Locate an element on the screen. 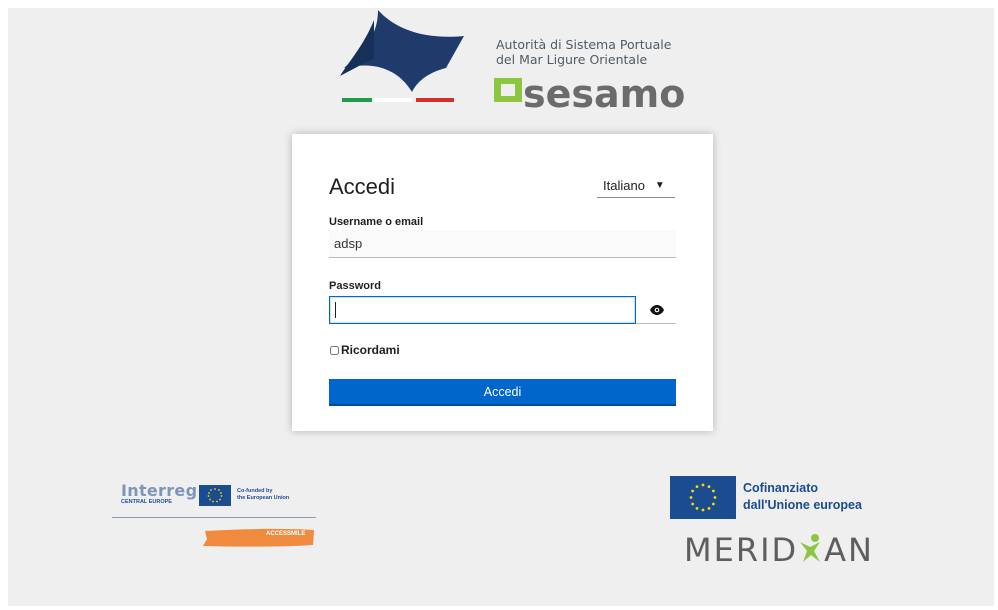 The width and height of the screenshot is (998, 610). login-title: Accedi is located at coordinates (362, 186).